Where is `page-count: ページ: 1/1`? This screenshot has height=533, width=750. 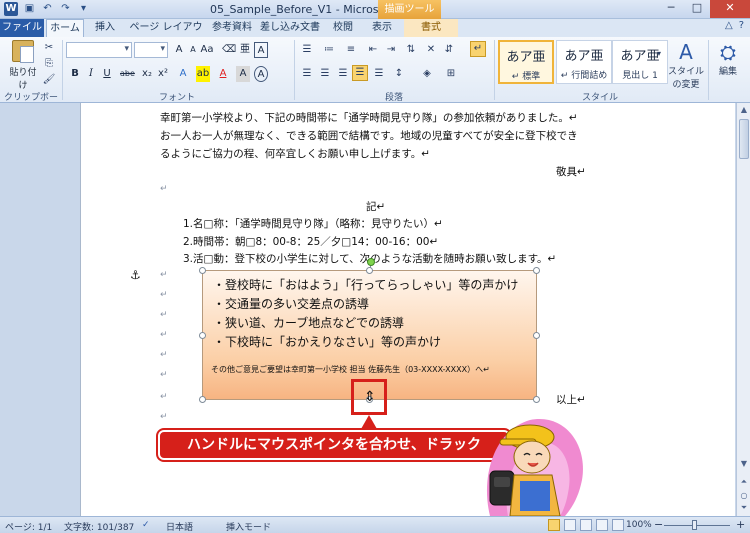
page-count: ページ: 1/1 is located at coordinates (28, 526).